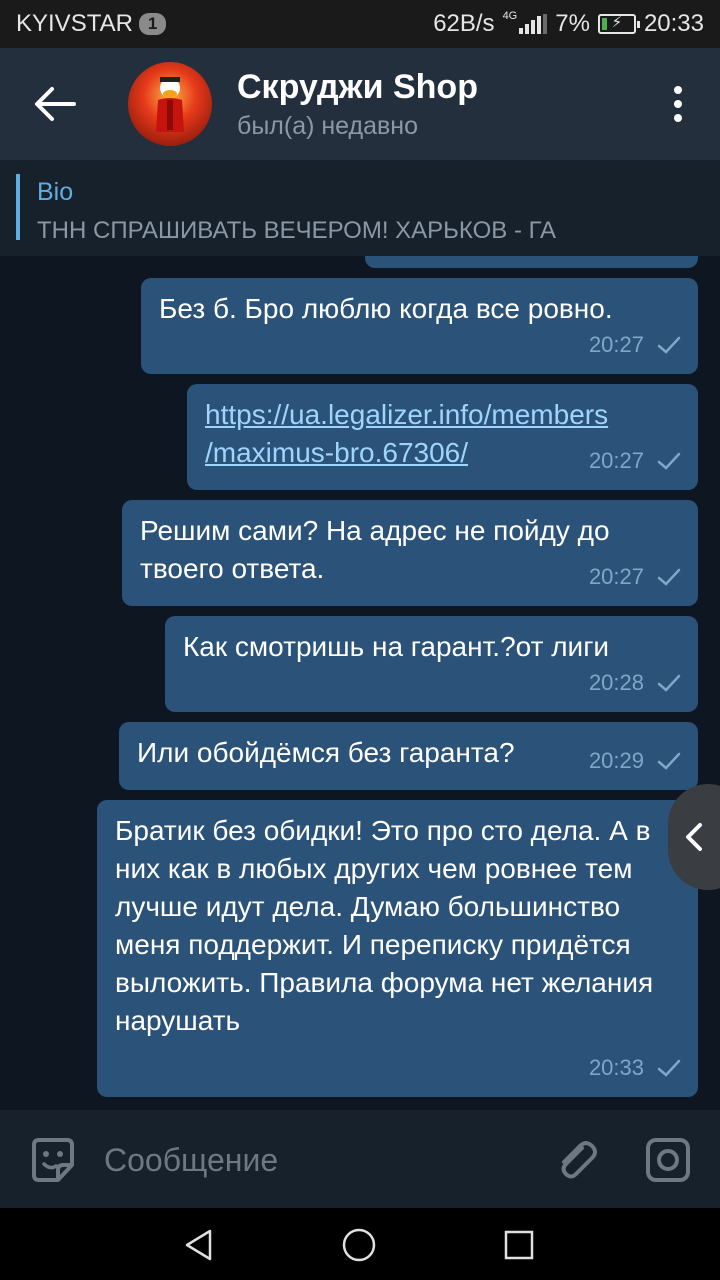 This screenshot has width=720, height=1280. I want to click on message-time: 20:28, so click(616, 682).